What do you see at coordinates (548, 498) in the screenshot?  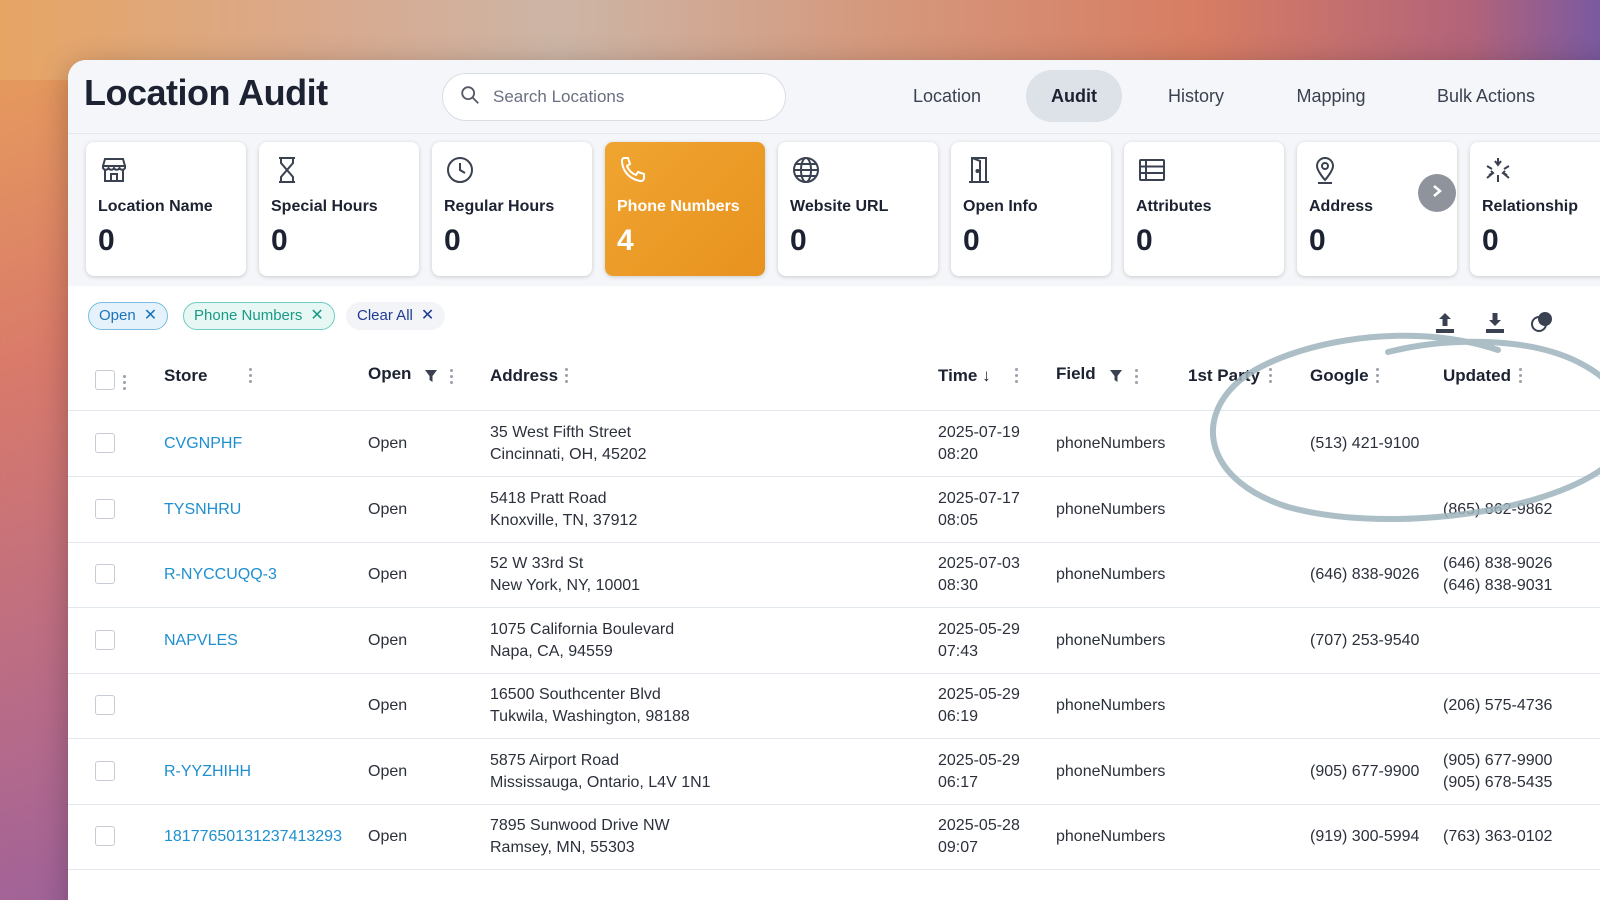 I see `address-line1: 5418 Pratt Road` at bounding box center [548, 498].